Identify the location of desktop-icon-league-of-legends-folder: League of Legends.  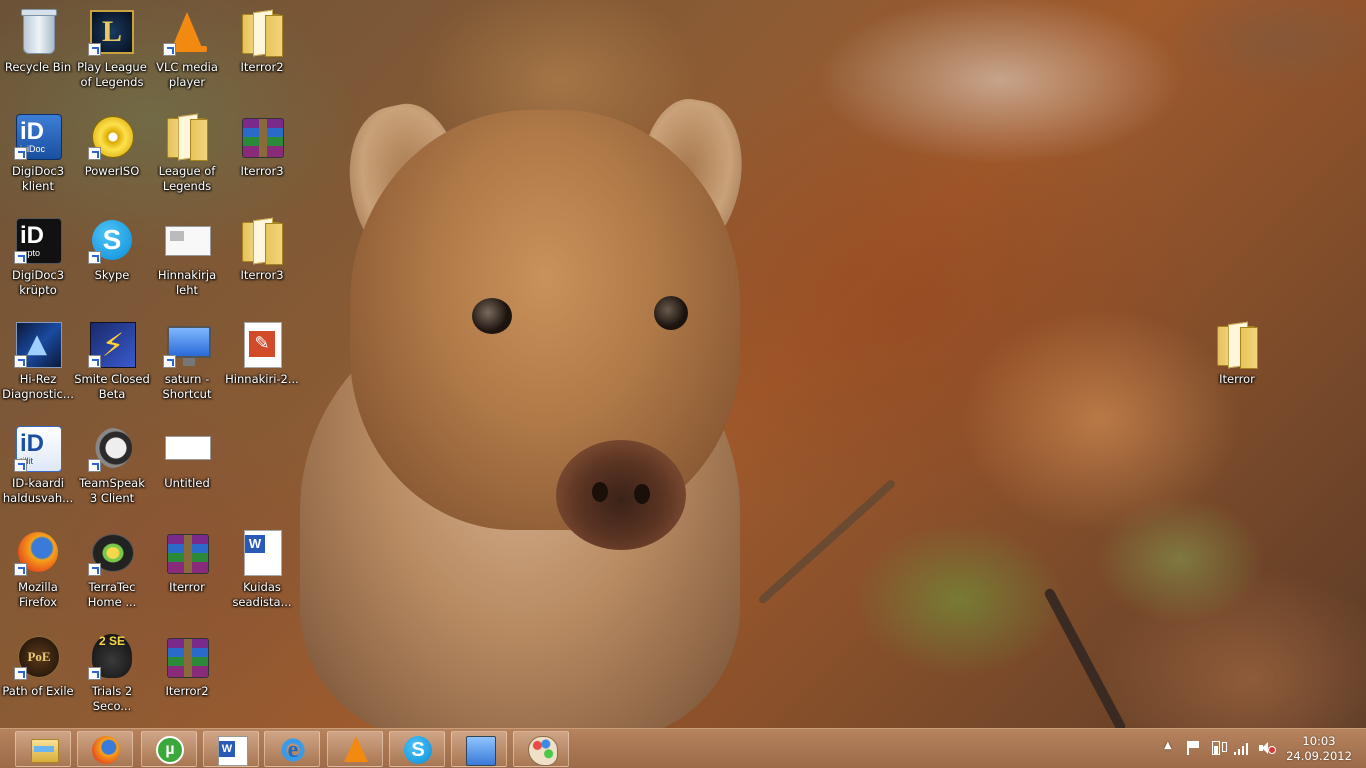
(187, 153).